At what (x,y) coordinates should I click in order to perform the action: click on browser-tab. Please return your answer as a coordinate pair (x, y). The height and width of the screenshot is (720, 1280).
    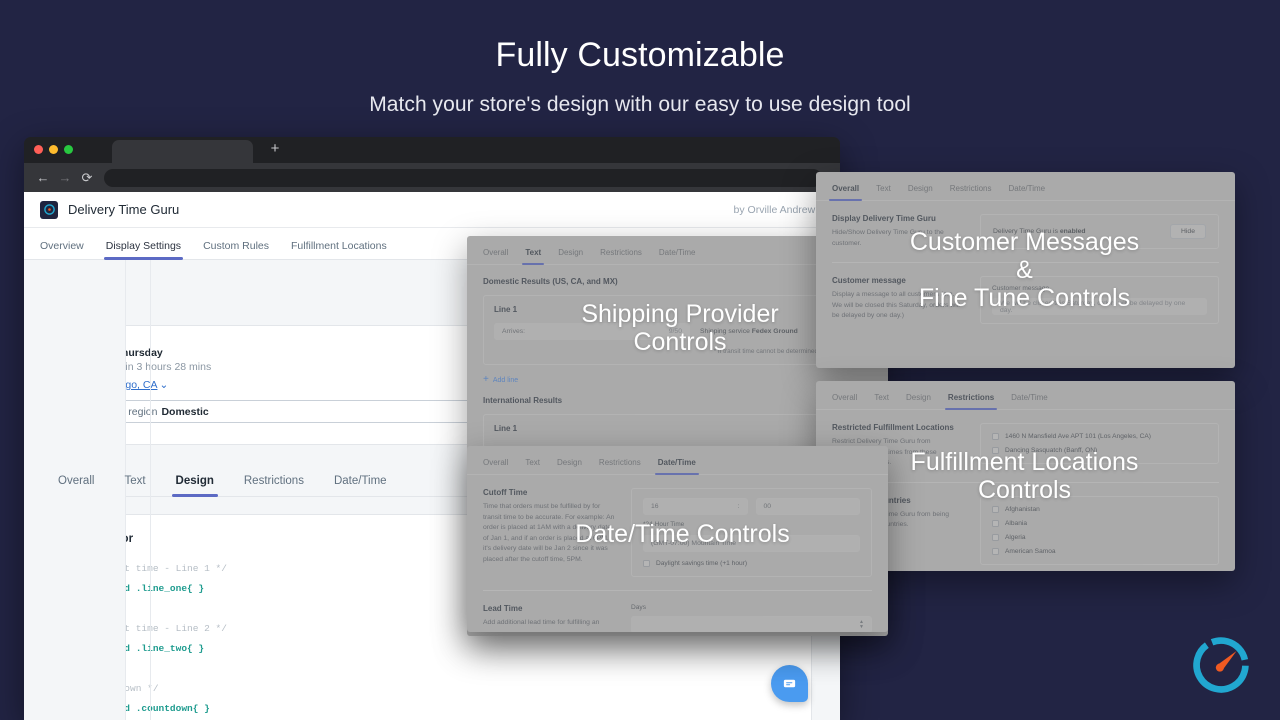
    Looking at the image, I should click on (182, 151).